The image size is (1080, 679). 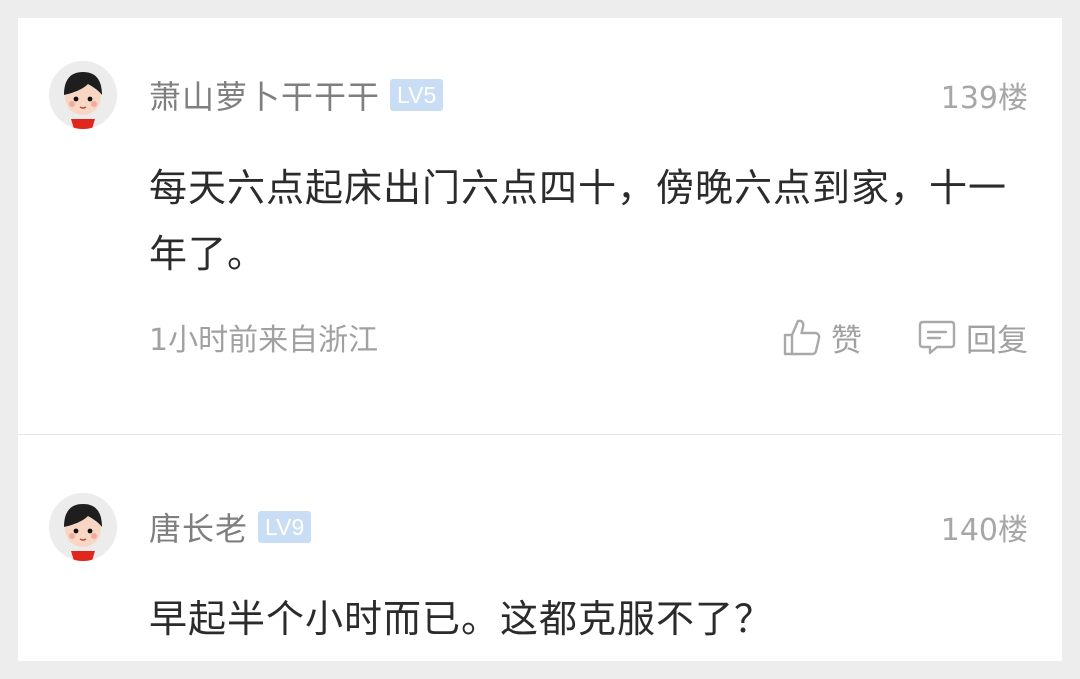 What do you see at coordinates (461, 619) in the screenshot?
I see `comment-text: 早起半个小时而已。这都克服不了？` at bounding box center [461, 619].